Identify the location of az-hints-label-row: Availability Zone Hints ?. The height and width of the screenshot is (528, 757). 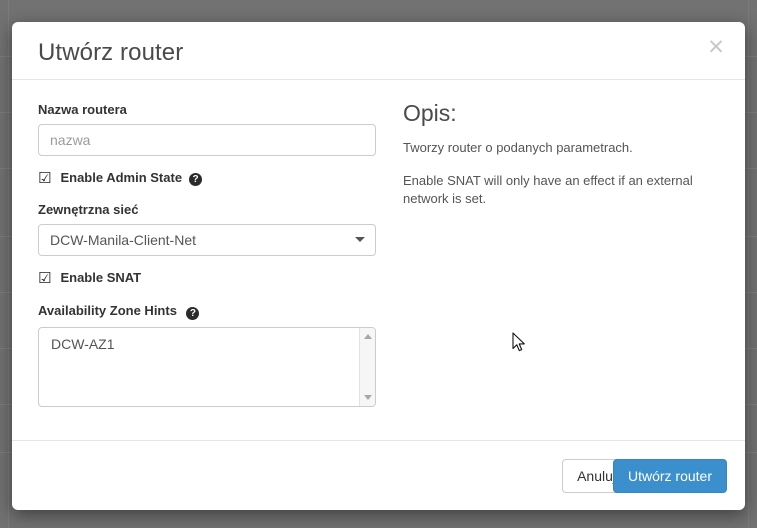
(207, 311).